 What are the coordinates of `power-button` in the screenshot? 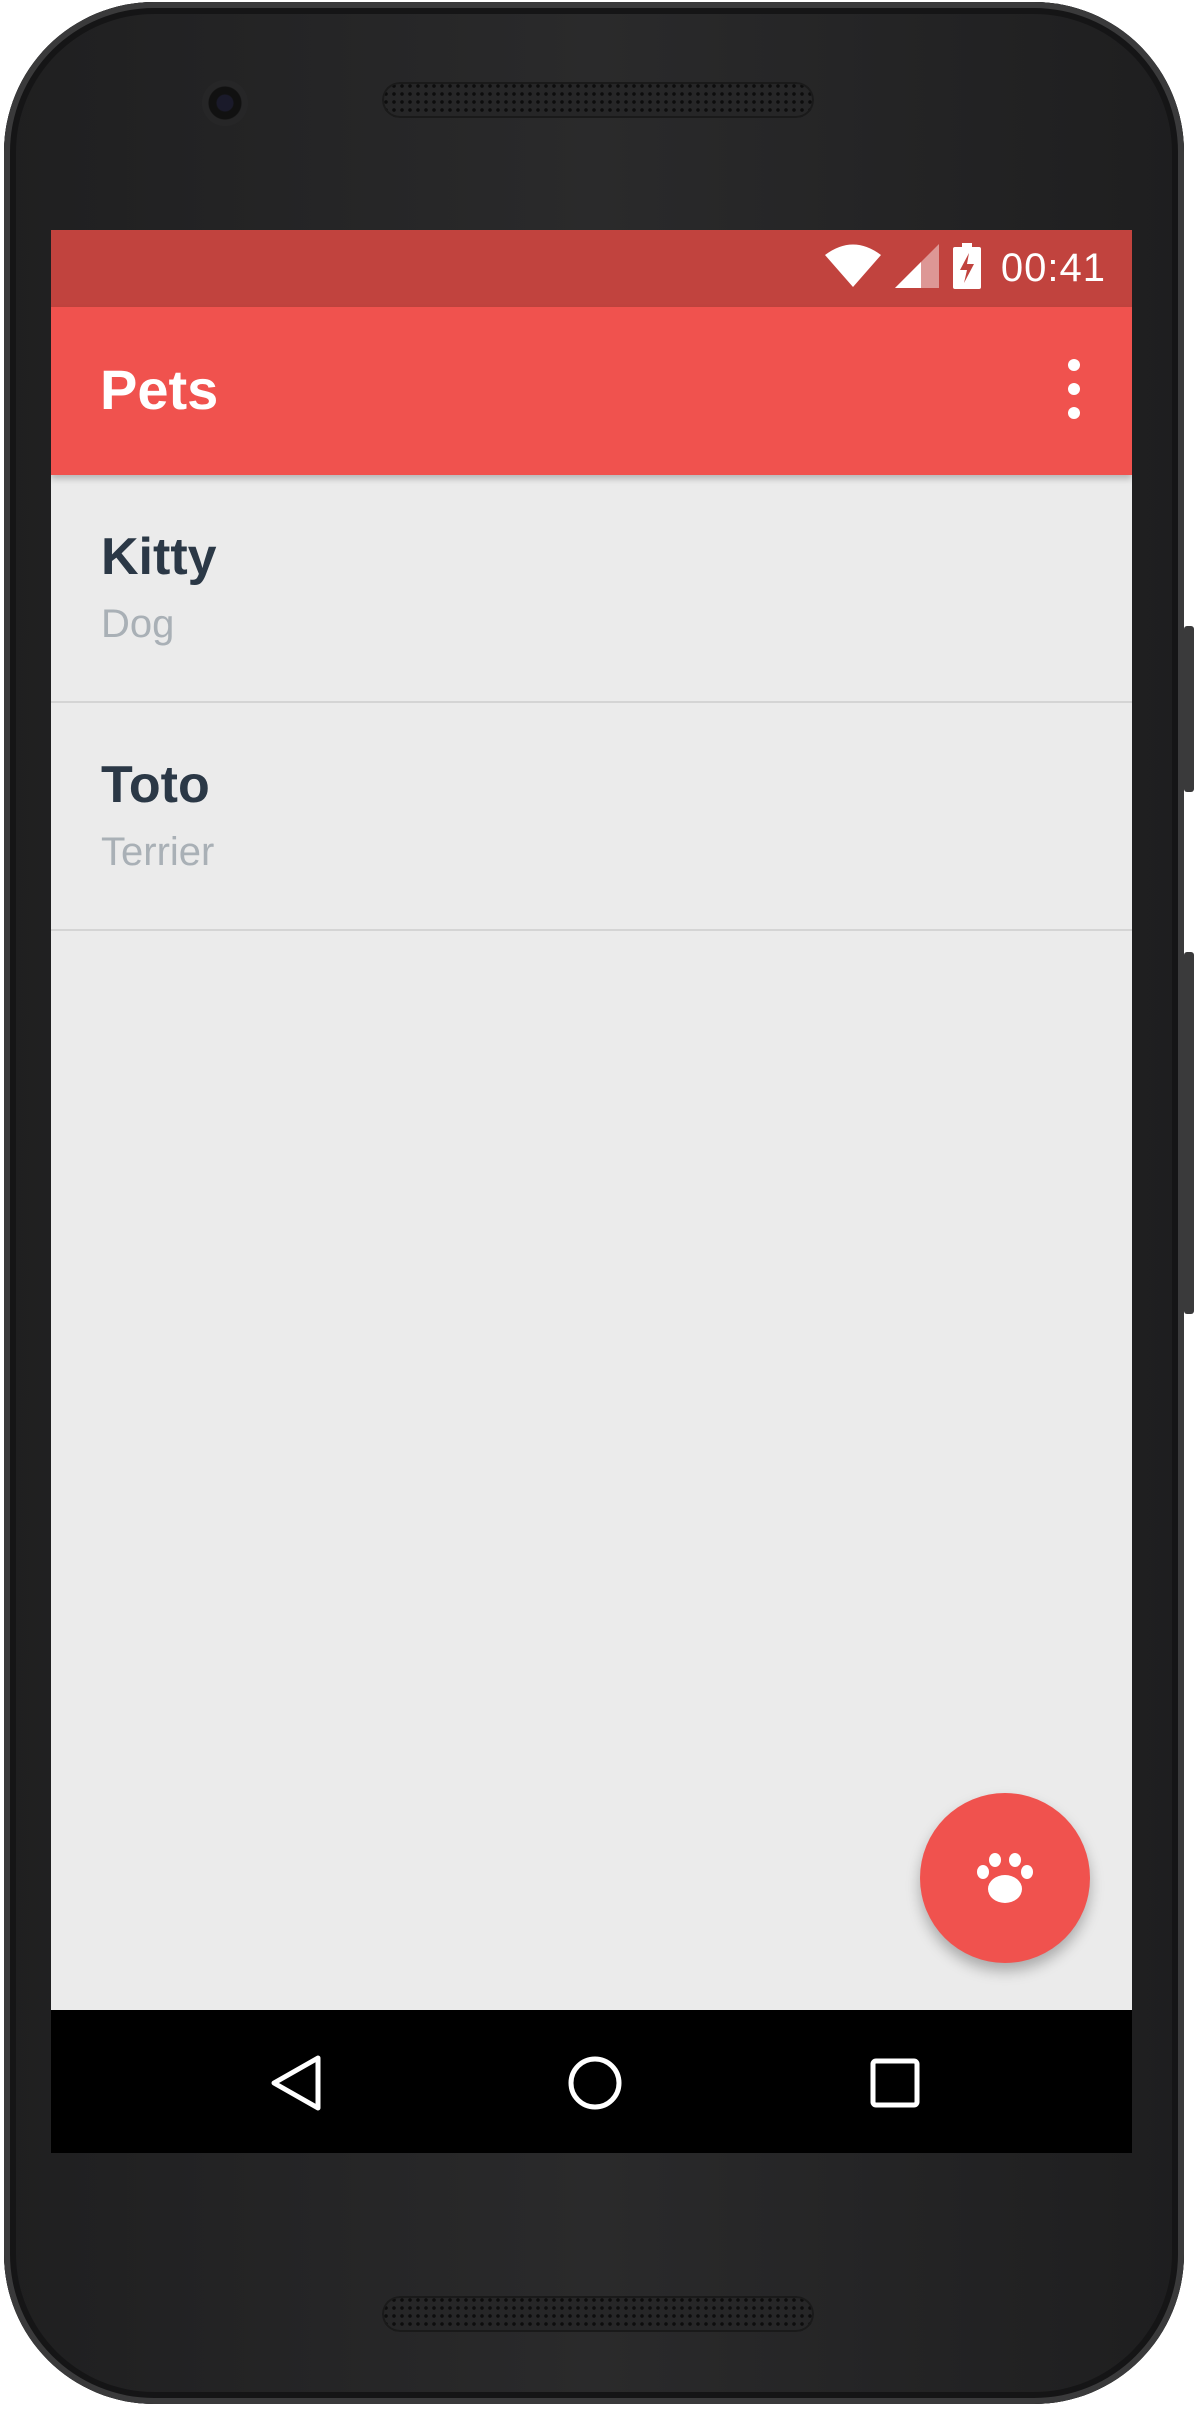 It's located at (1189, 709).